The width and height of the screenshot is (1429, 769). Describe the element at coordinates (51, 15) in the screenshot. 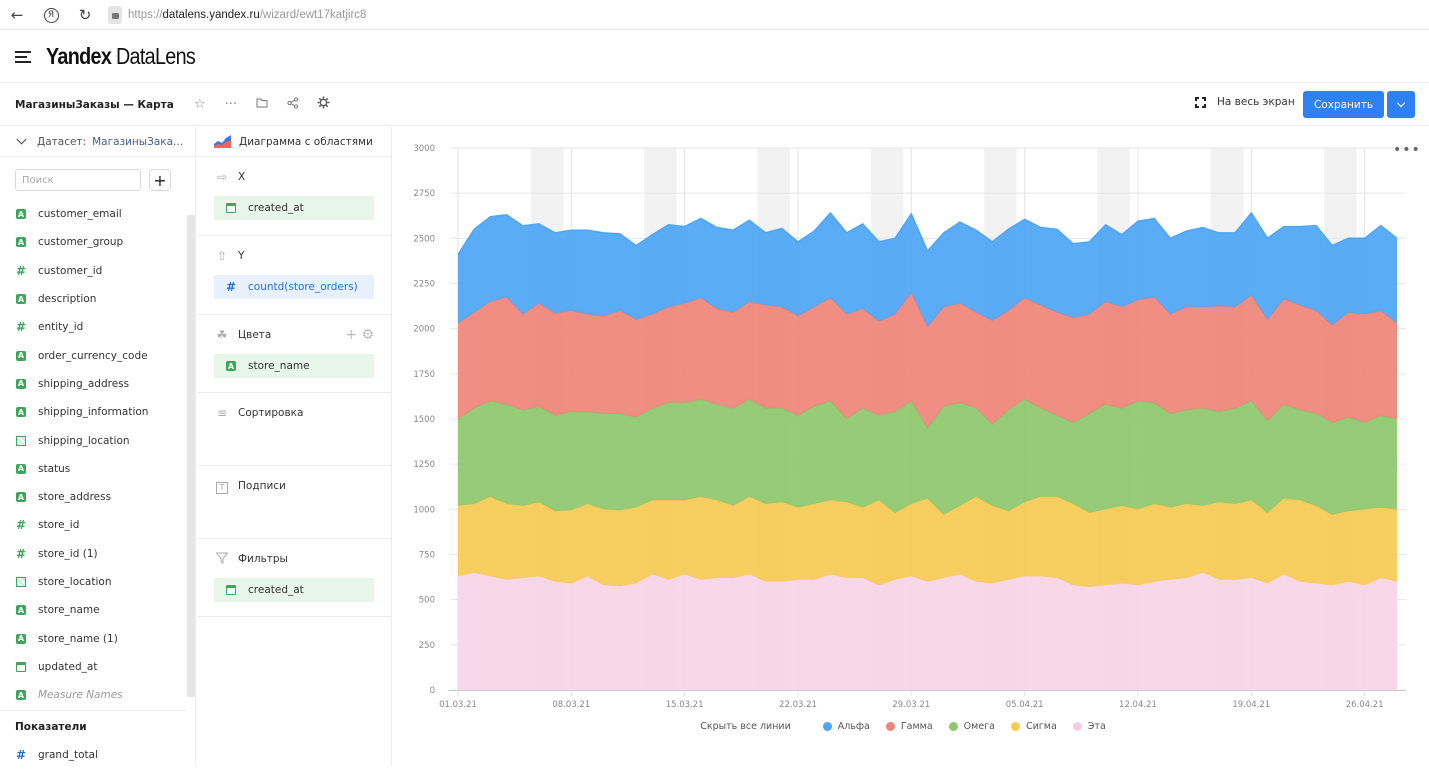

I see `yandex-browser-icon: Я` at that location.